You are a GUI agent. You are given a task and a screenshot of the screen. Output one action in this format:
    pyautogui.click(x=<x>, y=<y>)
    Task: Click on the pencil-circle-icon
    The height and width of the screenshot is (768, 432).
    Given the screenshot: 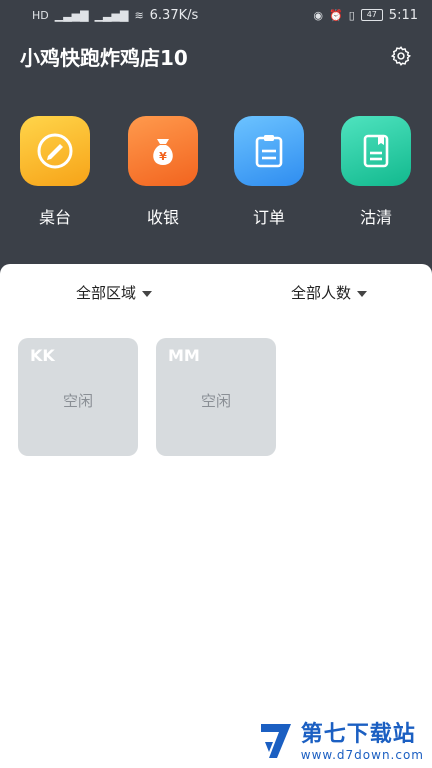 What is the action you would take?
    pyautogui.click(x=55, y=151)
    